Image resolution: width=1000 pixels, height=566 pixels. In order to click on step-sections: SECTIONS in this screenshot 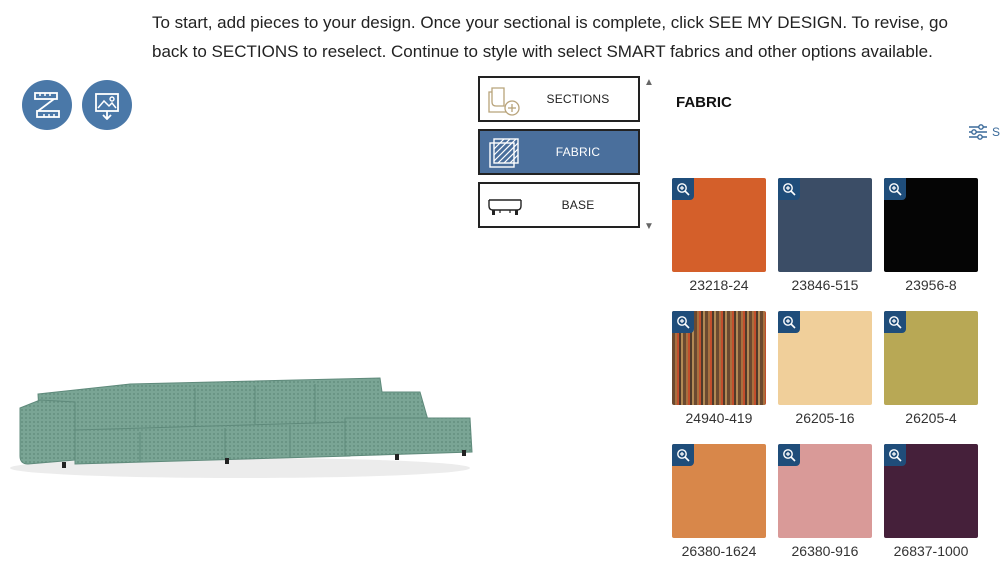, I will do `click(559, 99)`.